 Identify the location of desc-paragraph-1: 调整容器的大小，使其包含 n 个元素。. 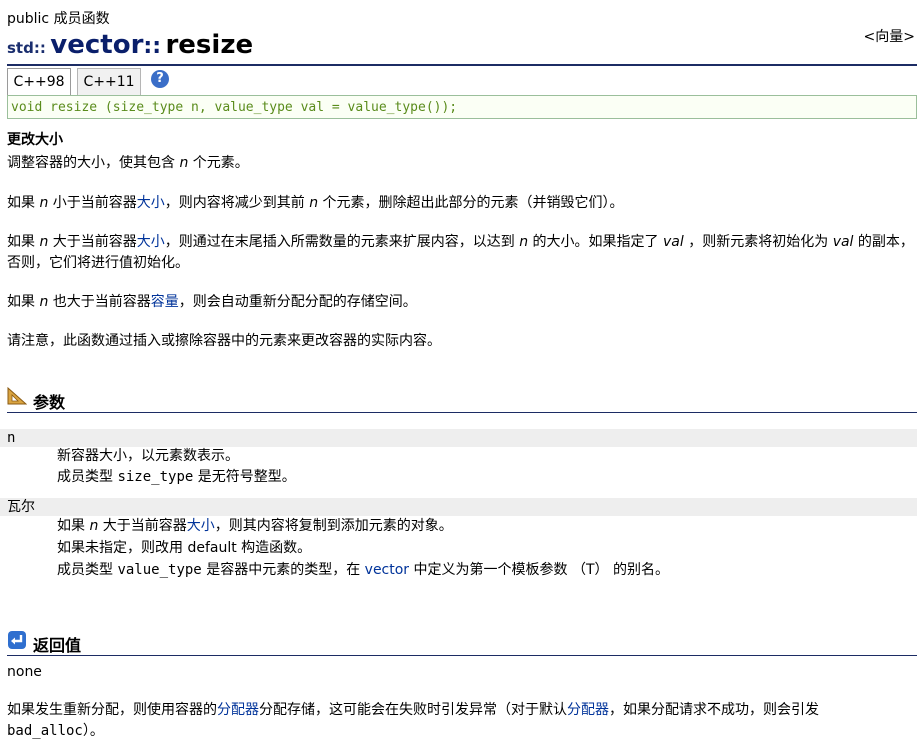
(128, 163).